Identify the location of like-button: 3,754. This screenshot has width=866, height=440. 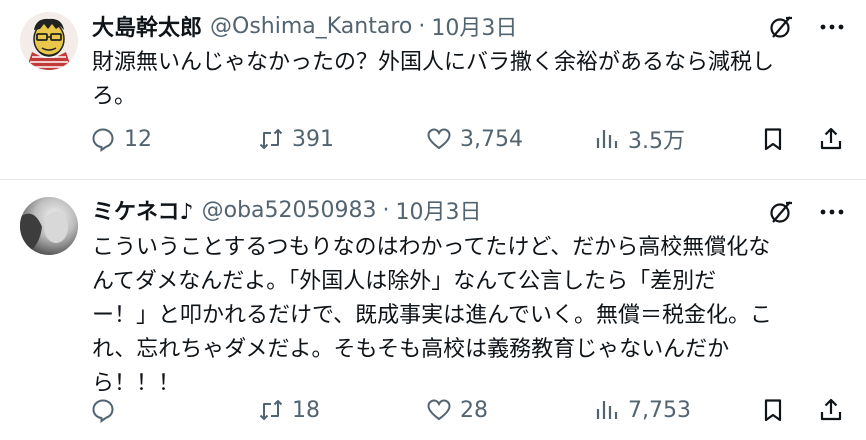
(474, 139).